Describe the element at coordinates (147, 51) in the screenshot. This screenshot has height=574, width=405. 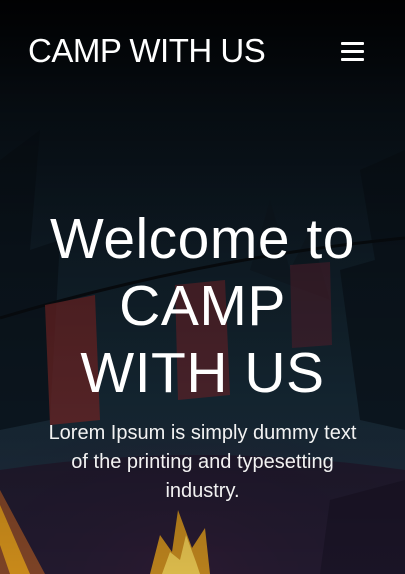
I see `brand-logo-text: CAMP WITH US` at that location.